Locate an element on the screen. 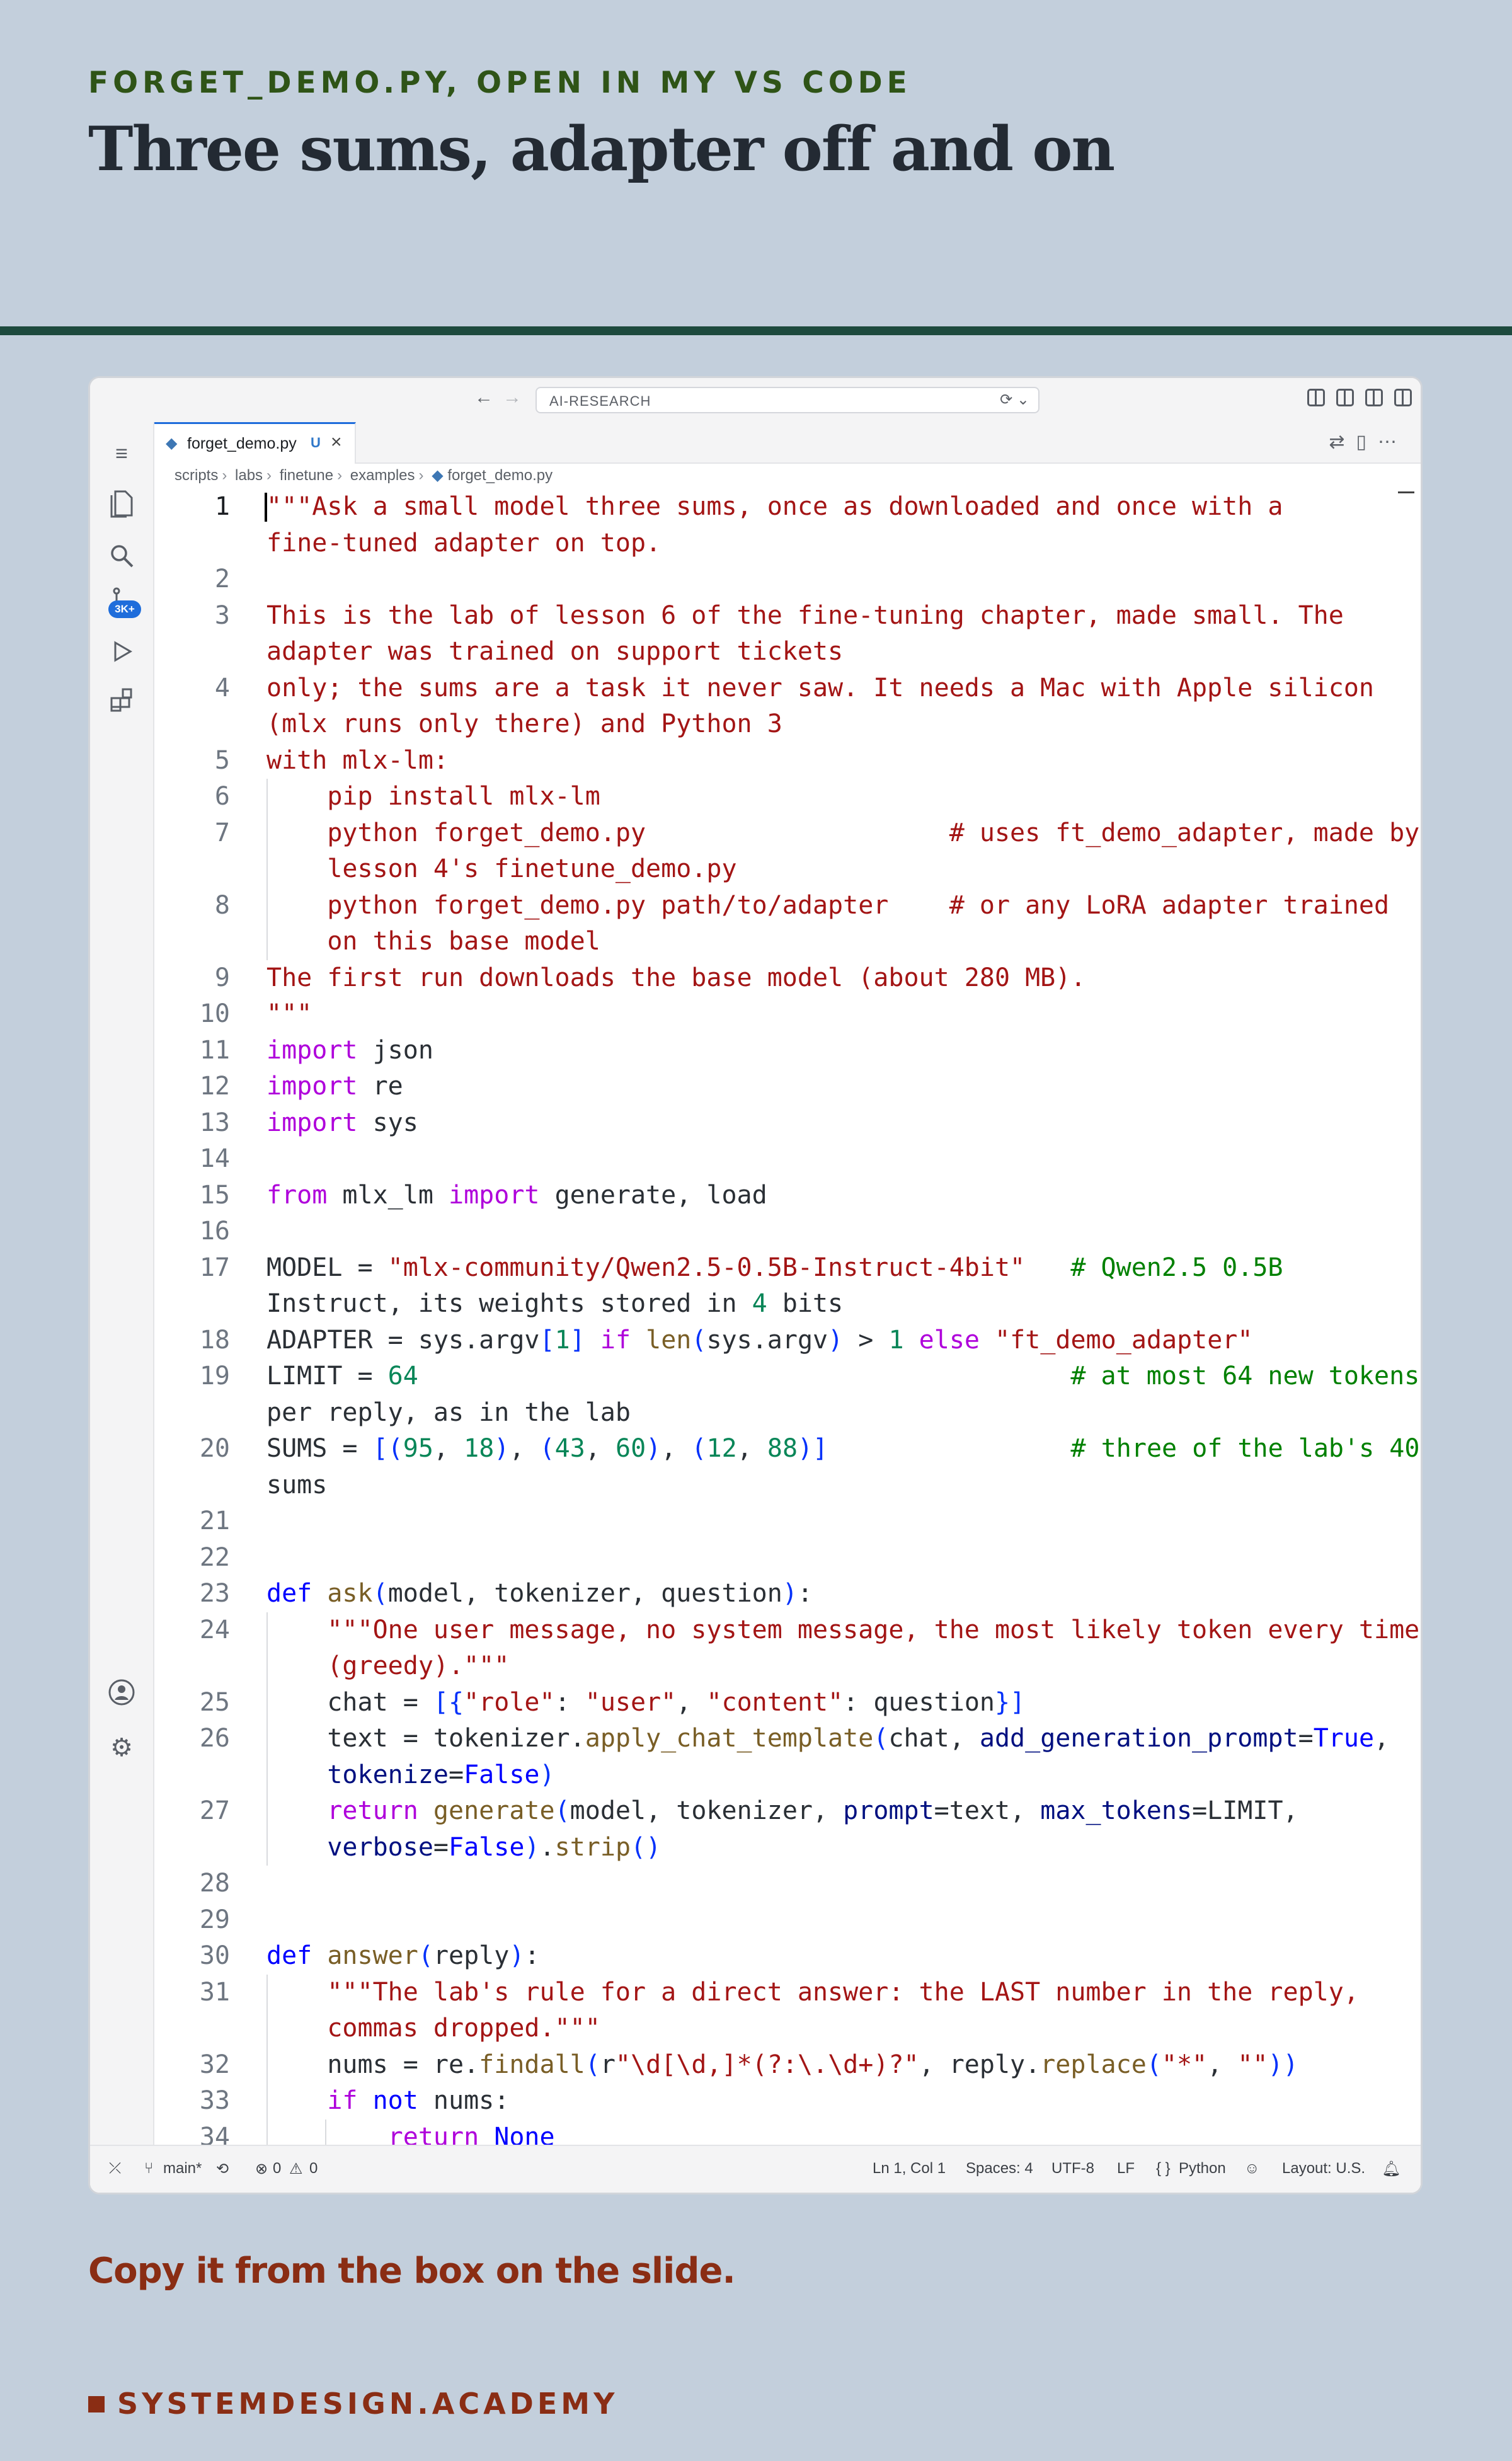  code-line: (greedy).""" is located at coordinates (787, 1666).